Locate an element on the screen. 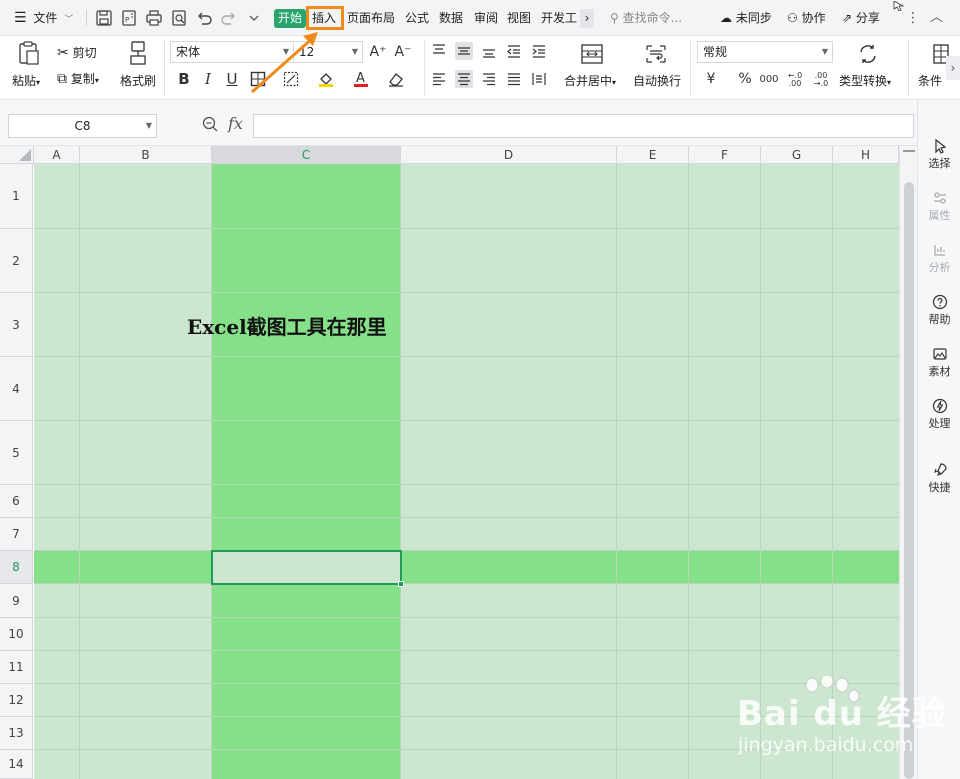 The width and height of the screenshot is (960, 779). row-header-13: 13 is located at coordinates (16, 733).